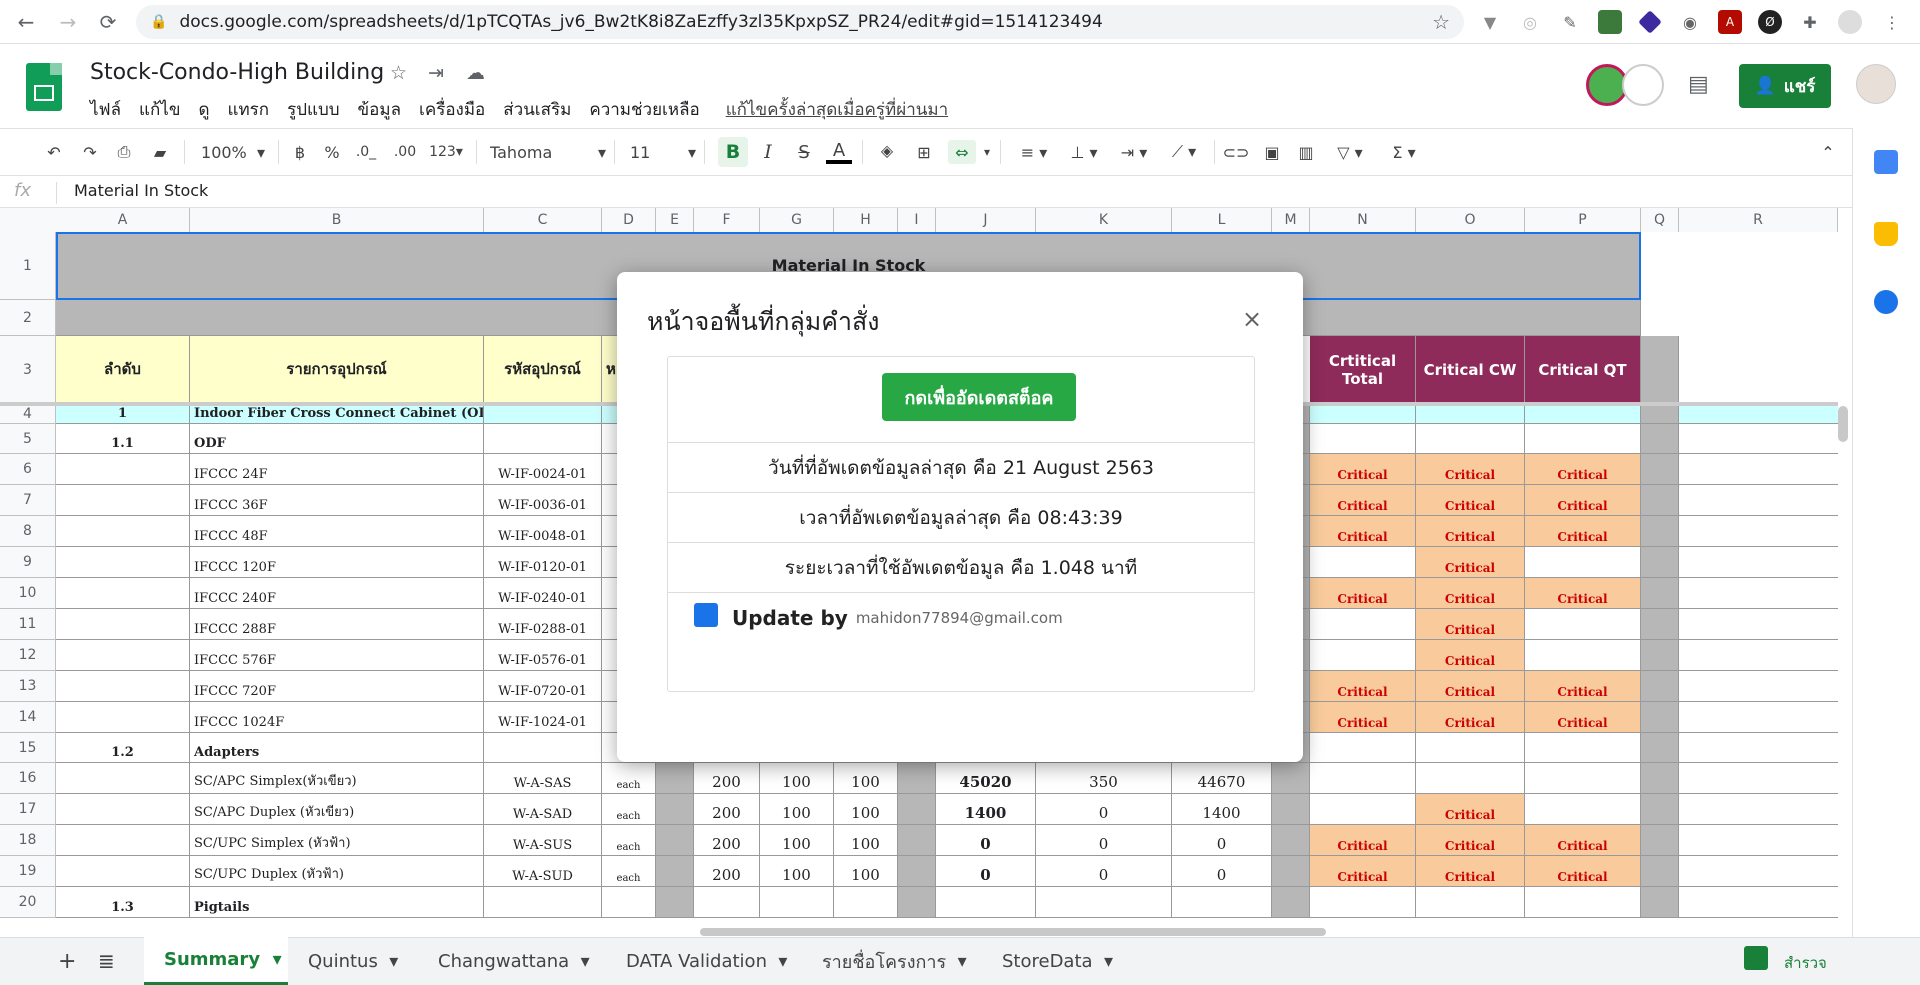  I want to click on tab-storedata-label: StoreData, so click(1047, 961).